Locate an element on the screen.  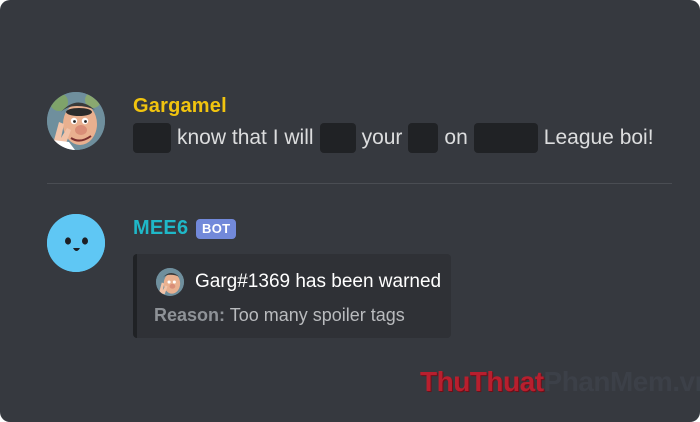
mee6-username: MEE6 is located at coordinates (160, 228).